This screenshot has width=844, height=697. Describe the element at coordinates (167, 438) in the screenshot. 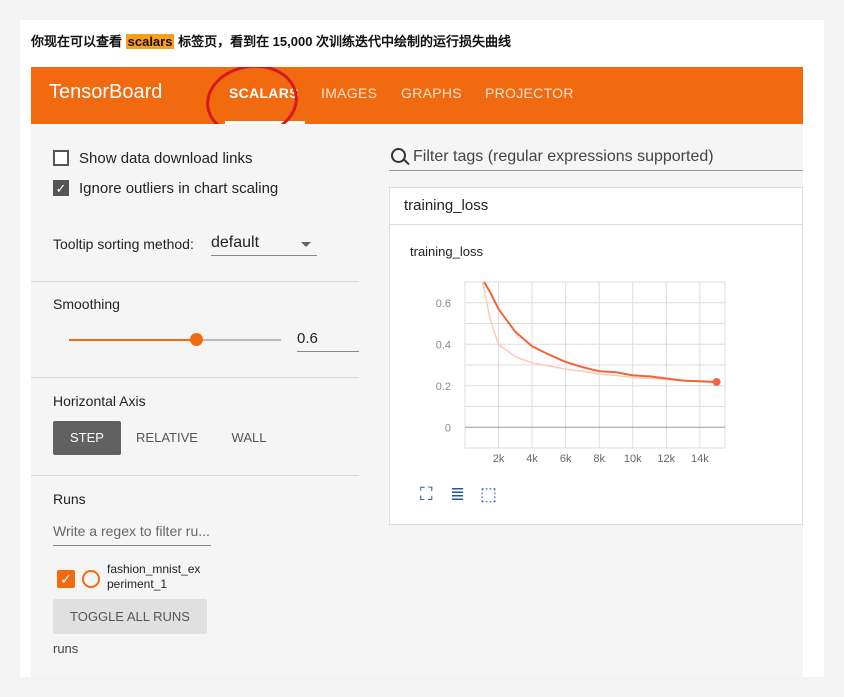

I see `axis-relative-button: RELATIVE` at that location.